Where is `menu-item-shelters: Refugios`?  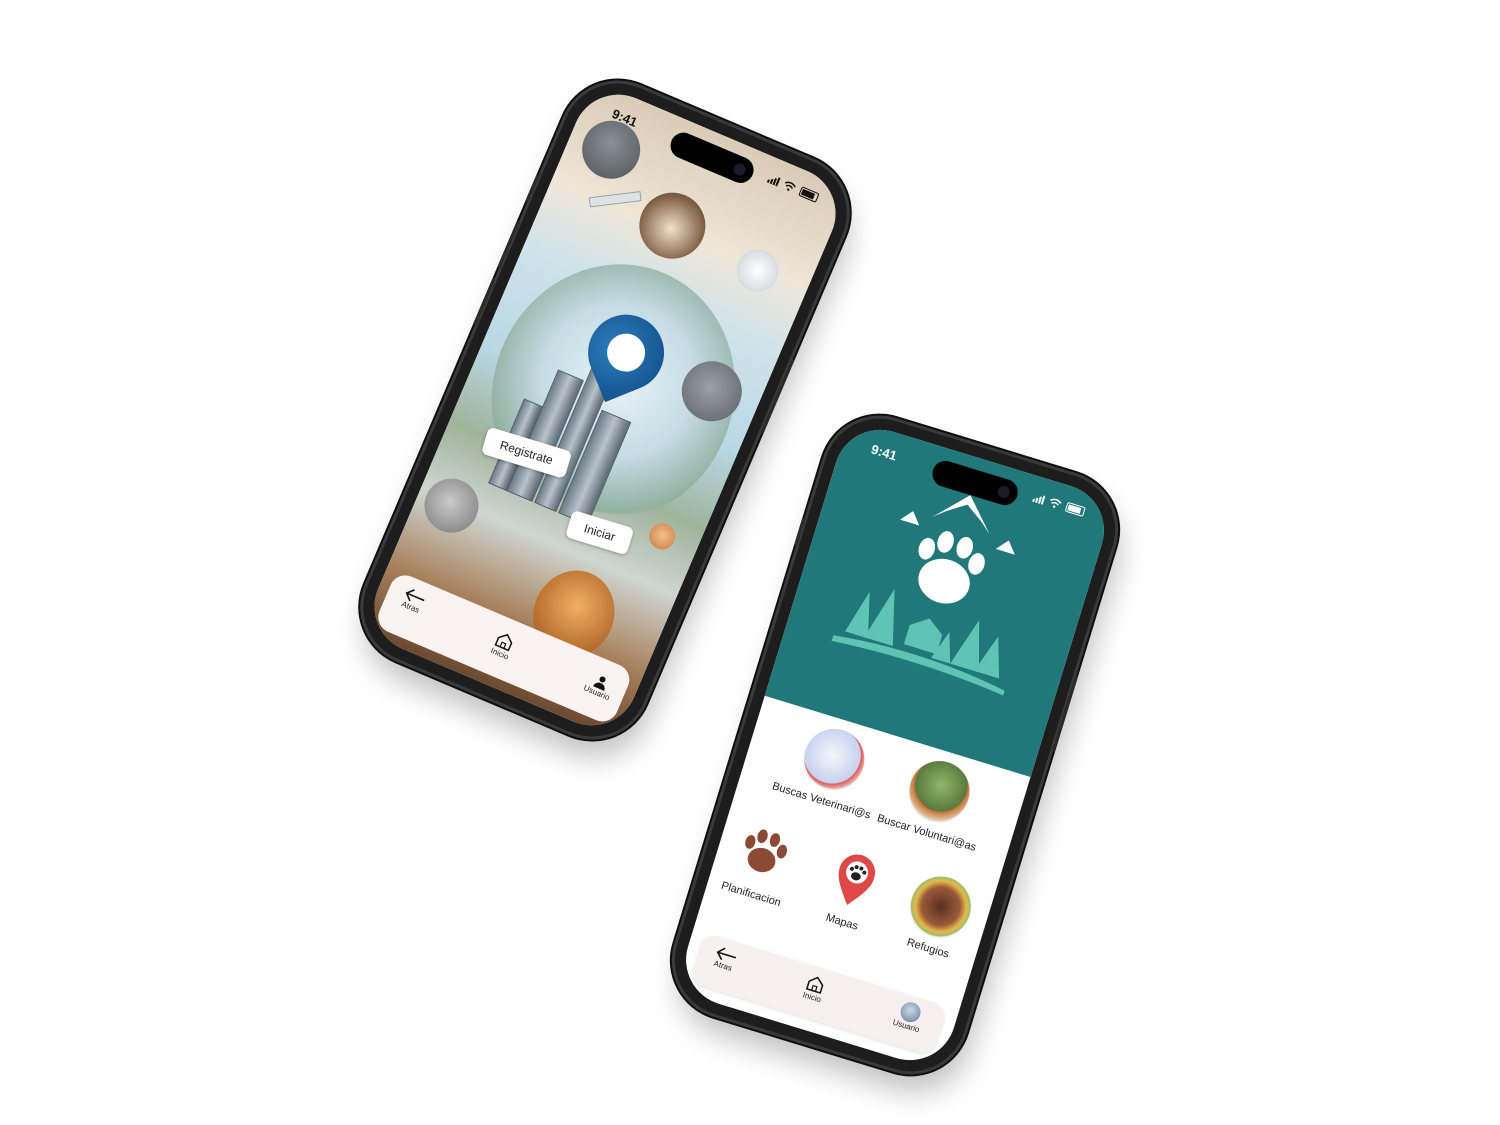 menu-item-shelters: Refugios is located at coordinates (938, 916).